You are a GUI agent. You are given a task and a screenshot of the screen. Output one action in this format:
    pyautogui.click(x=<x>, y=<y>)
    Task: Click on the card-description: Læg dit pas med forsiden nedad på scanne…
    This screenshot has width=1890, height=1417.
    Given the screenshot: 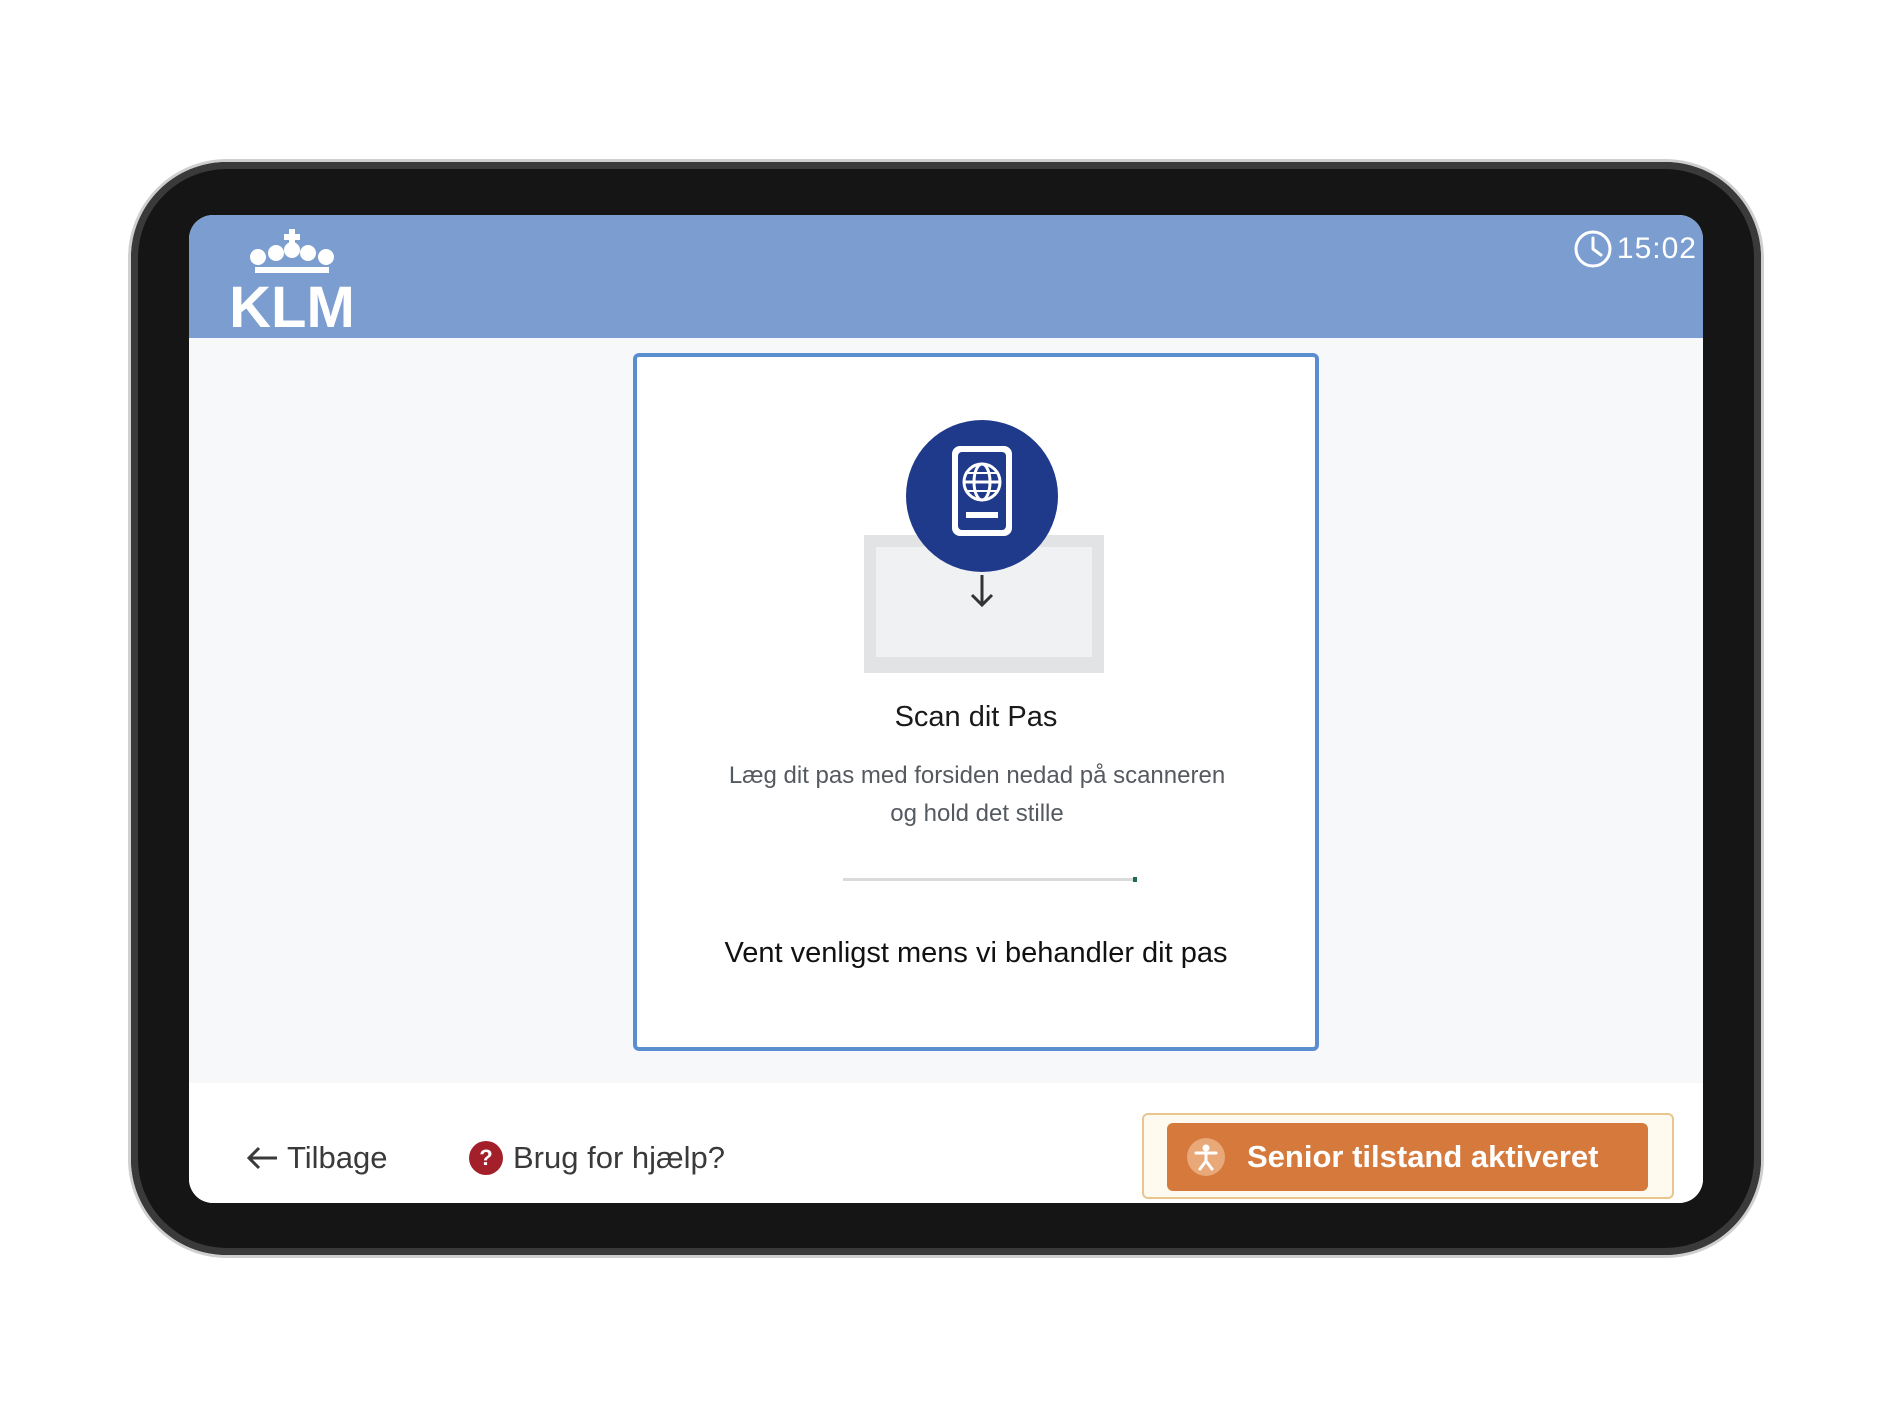 What is the action you would take?
    pyautogui.click(x=977, y=794)
    